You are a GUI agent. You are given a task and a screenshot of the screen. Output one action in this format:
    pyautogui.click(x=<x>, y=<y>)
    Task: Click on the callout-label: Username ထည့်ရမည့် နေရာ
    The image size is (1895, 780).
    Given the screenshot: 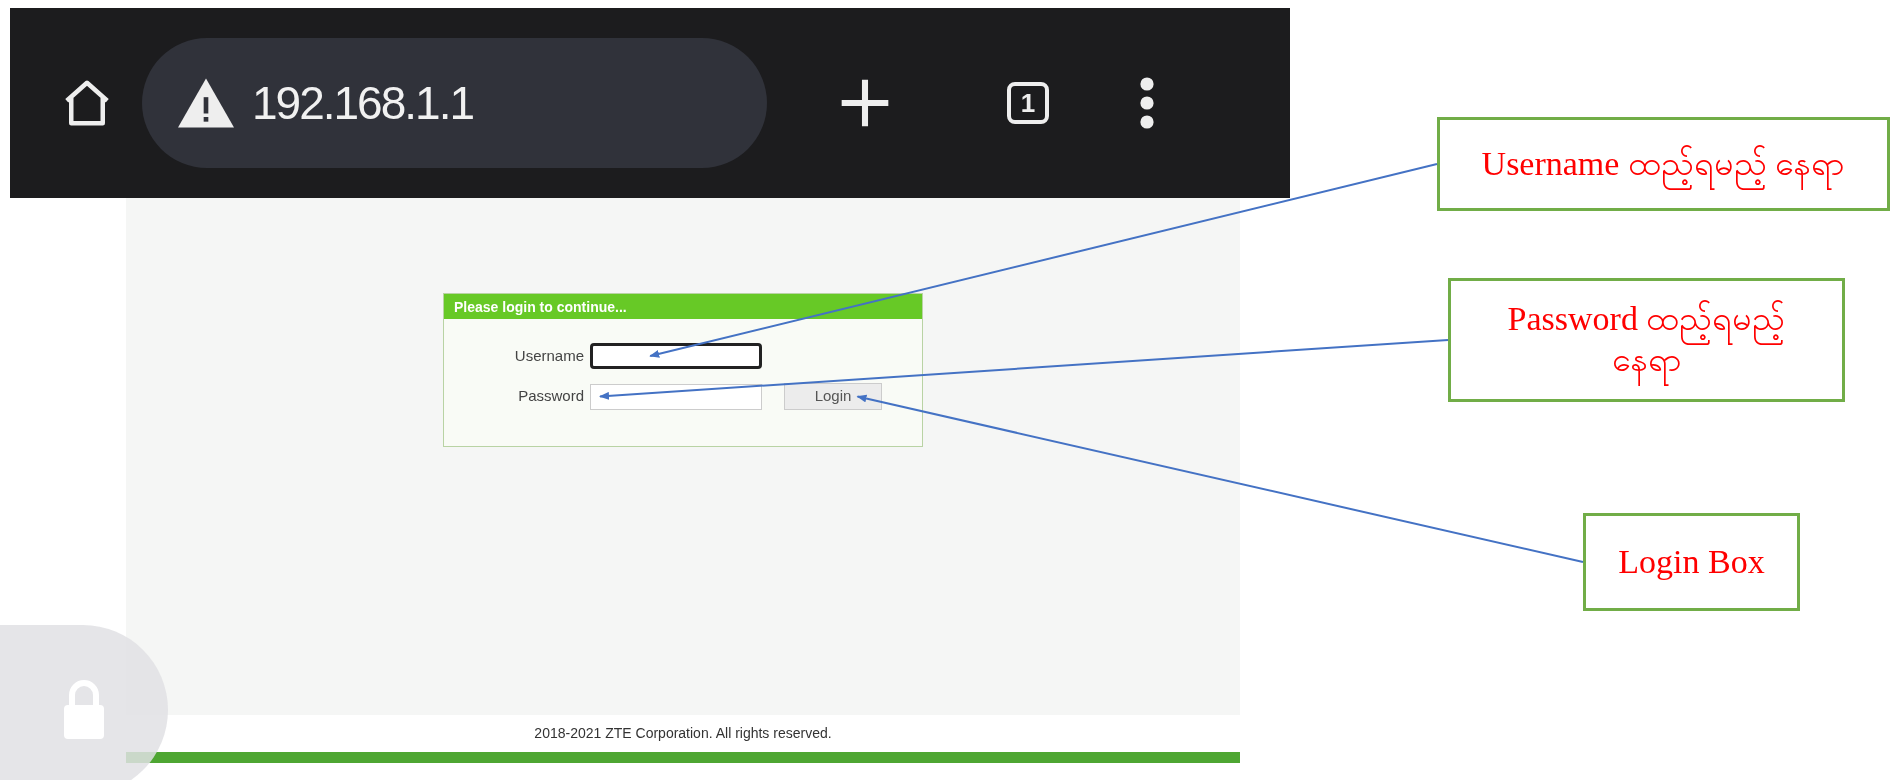 What is the action you would take?
    pyautogui.click(x=1663, y=164)
    